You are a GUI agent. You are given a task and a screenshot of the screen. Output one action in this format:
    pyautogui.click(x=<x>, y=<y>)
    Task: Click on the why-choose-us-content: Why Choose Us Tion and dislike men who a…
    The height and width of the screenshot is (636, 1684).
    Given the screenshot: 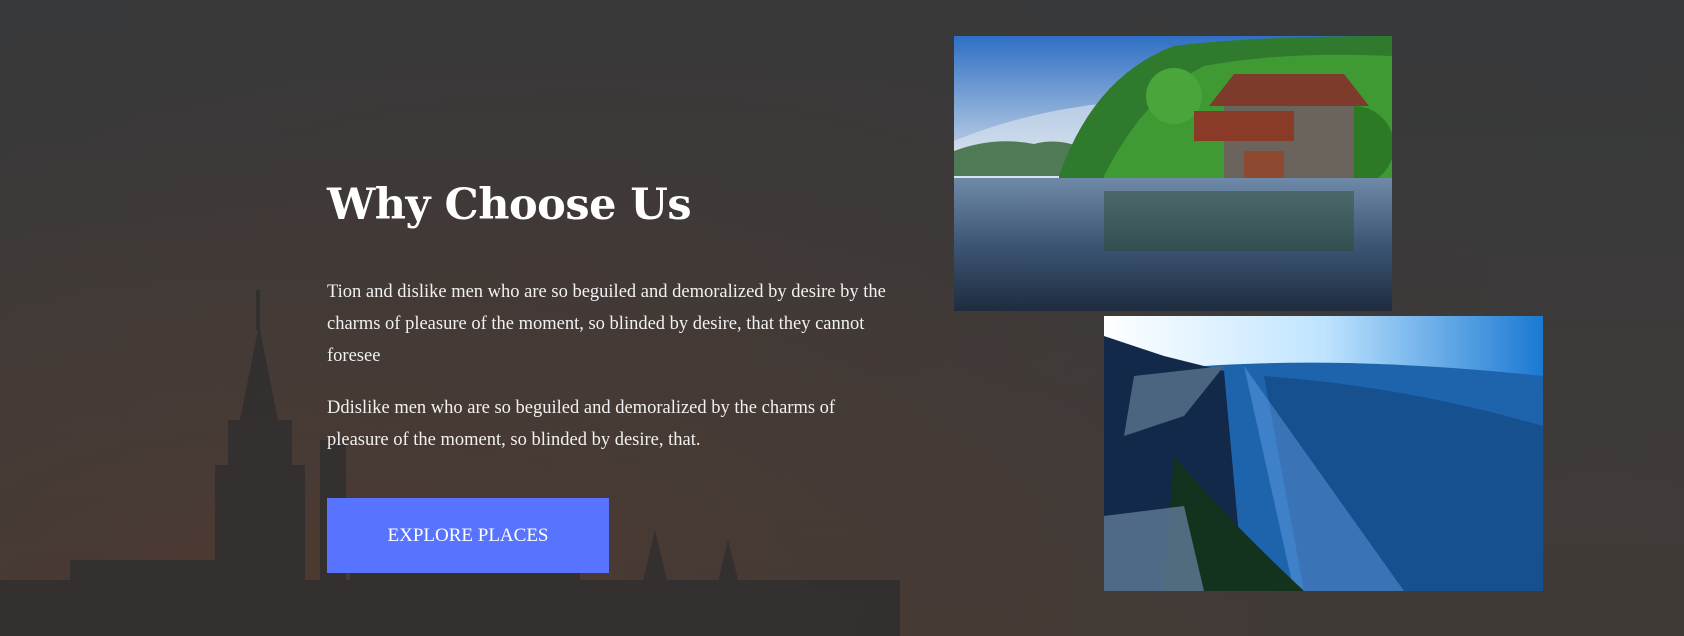 What is the action you would take?
    pyautogui.click(x=607, y=313)
    